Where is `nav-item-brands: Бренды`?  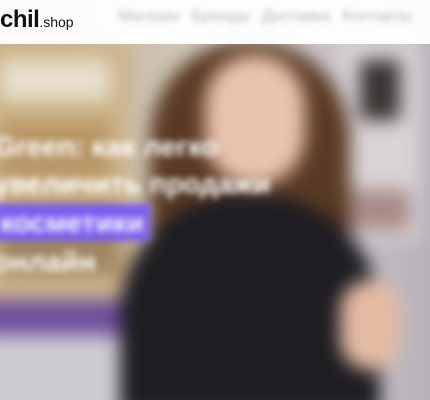
nav-item-brands: Бренды is located at coordinates (221, 17).